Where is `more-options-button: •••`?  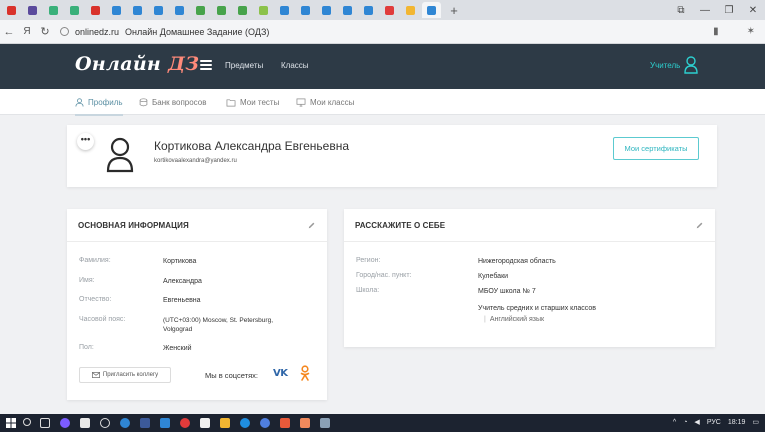
more-options-button: ••• is located at coordinates (85, 141).